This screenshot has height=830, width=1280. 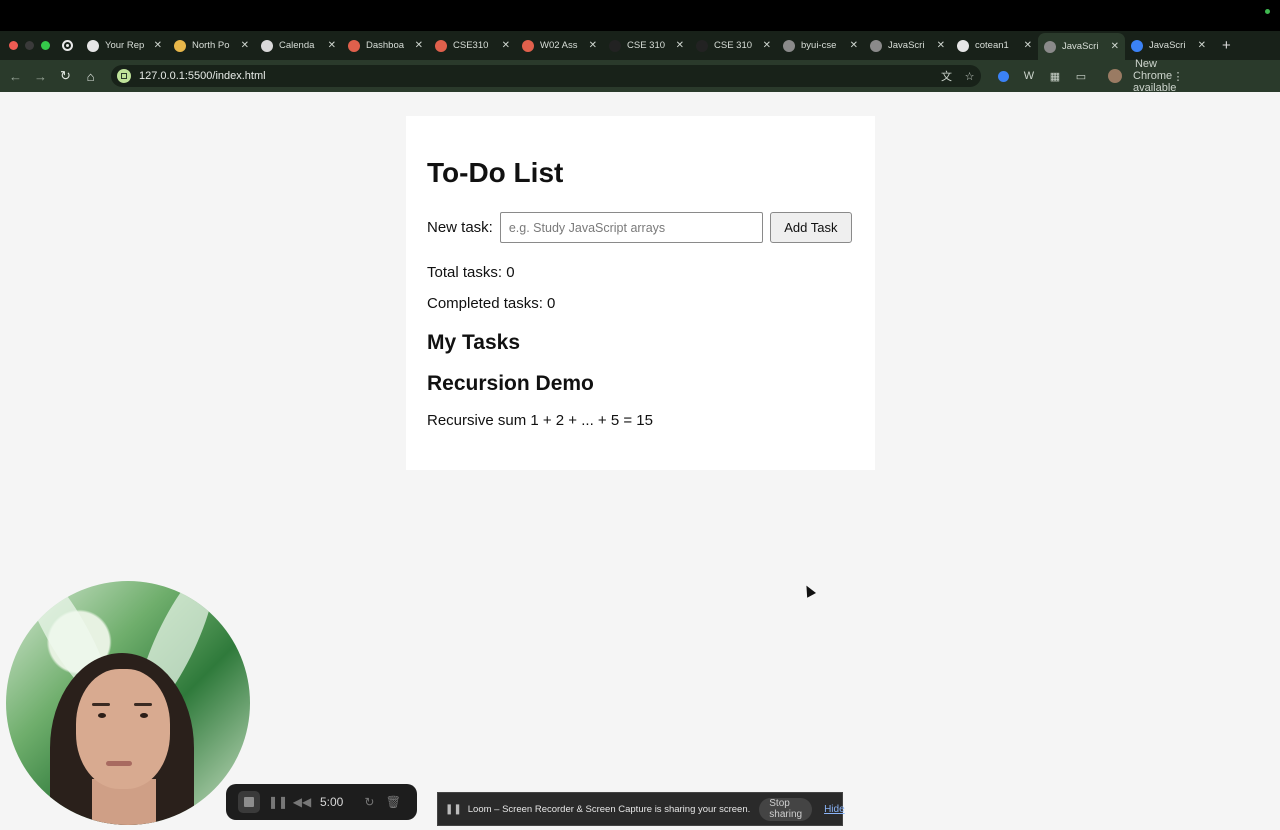 I want to click on trash-icon: 🗑, so click(x=393, y=802).